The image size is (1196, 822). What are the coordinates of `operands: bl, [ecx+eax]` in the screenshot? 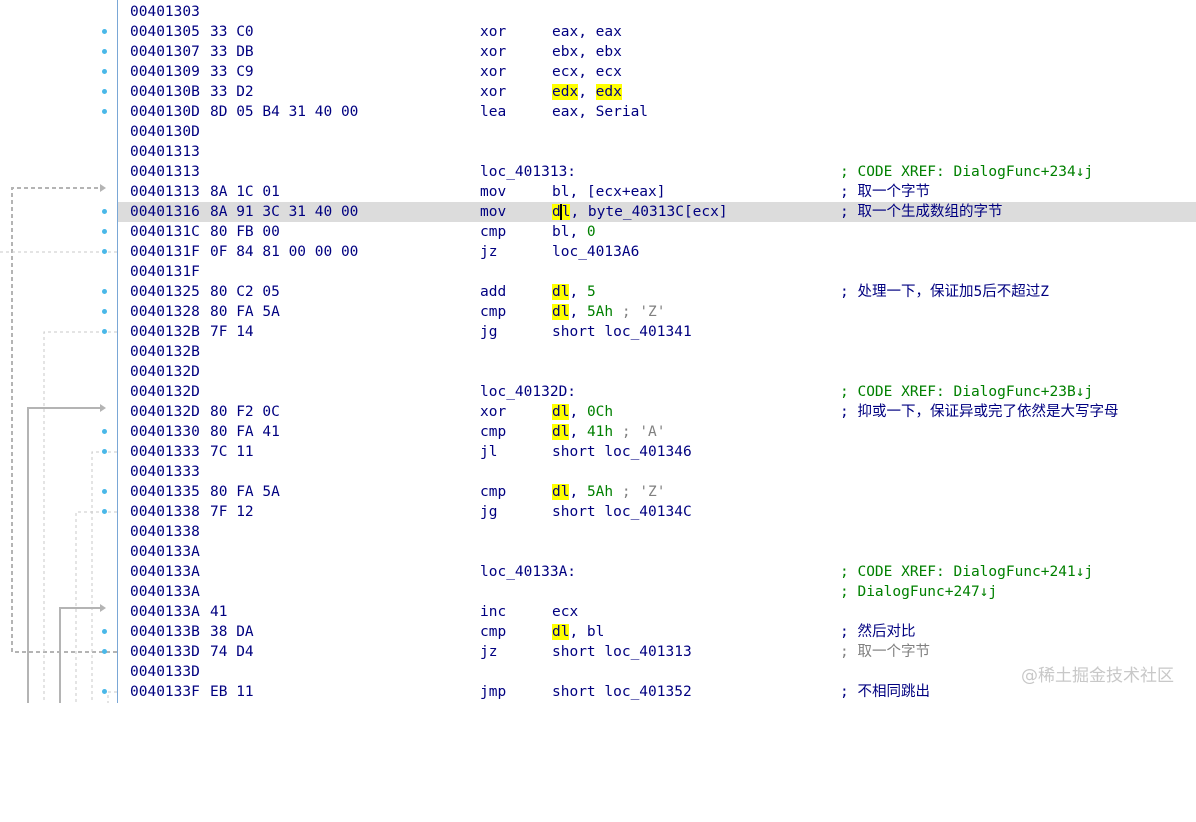 It's located at (609, 192).